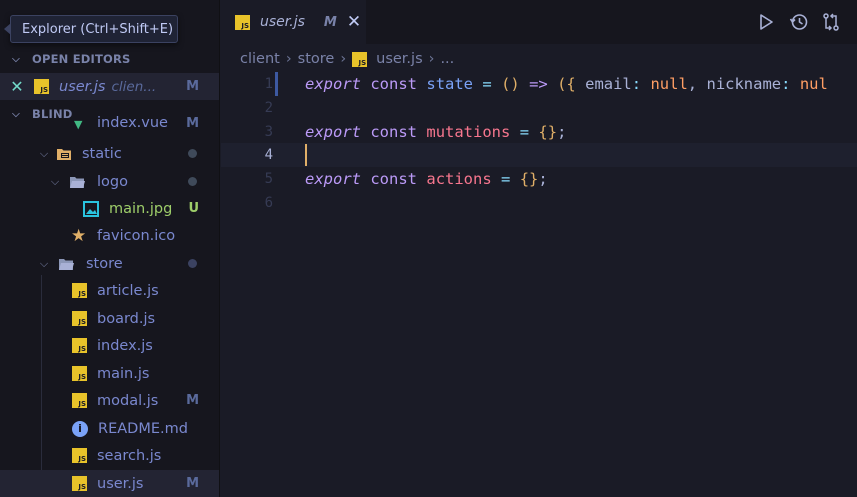 The width and height of the screenshot is (857, 497). What do you see at coordinates (109, 263) in the screenshot?
I see `tree-item-store: ⌵ store` at bounding box center [109, 263].